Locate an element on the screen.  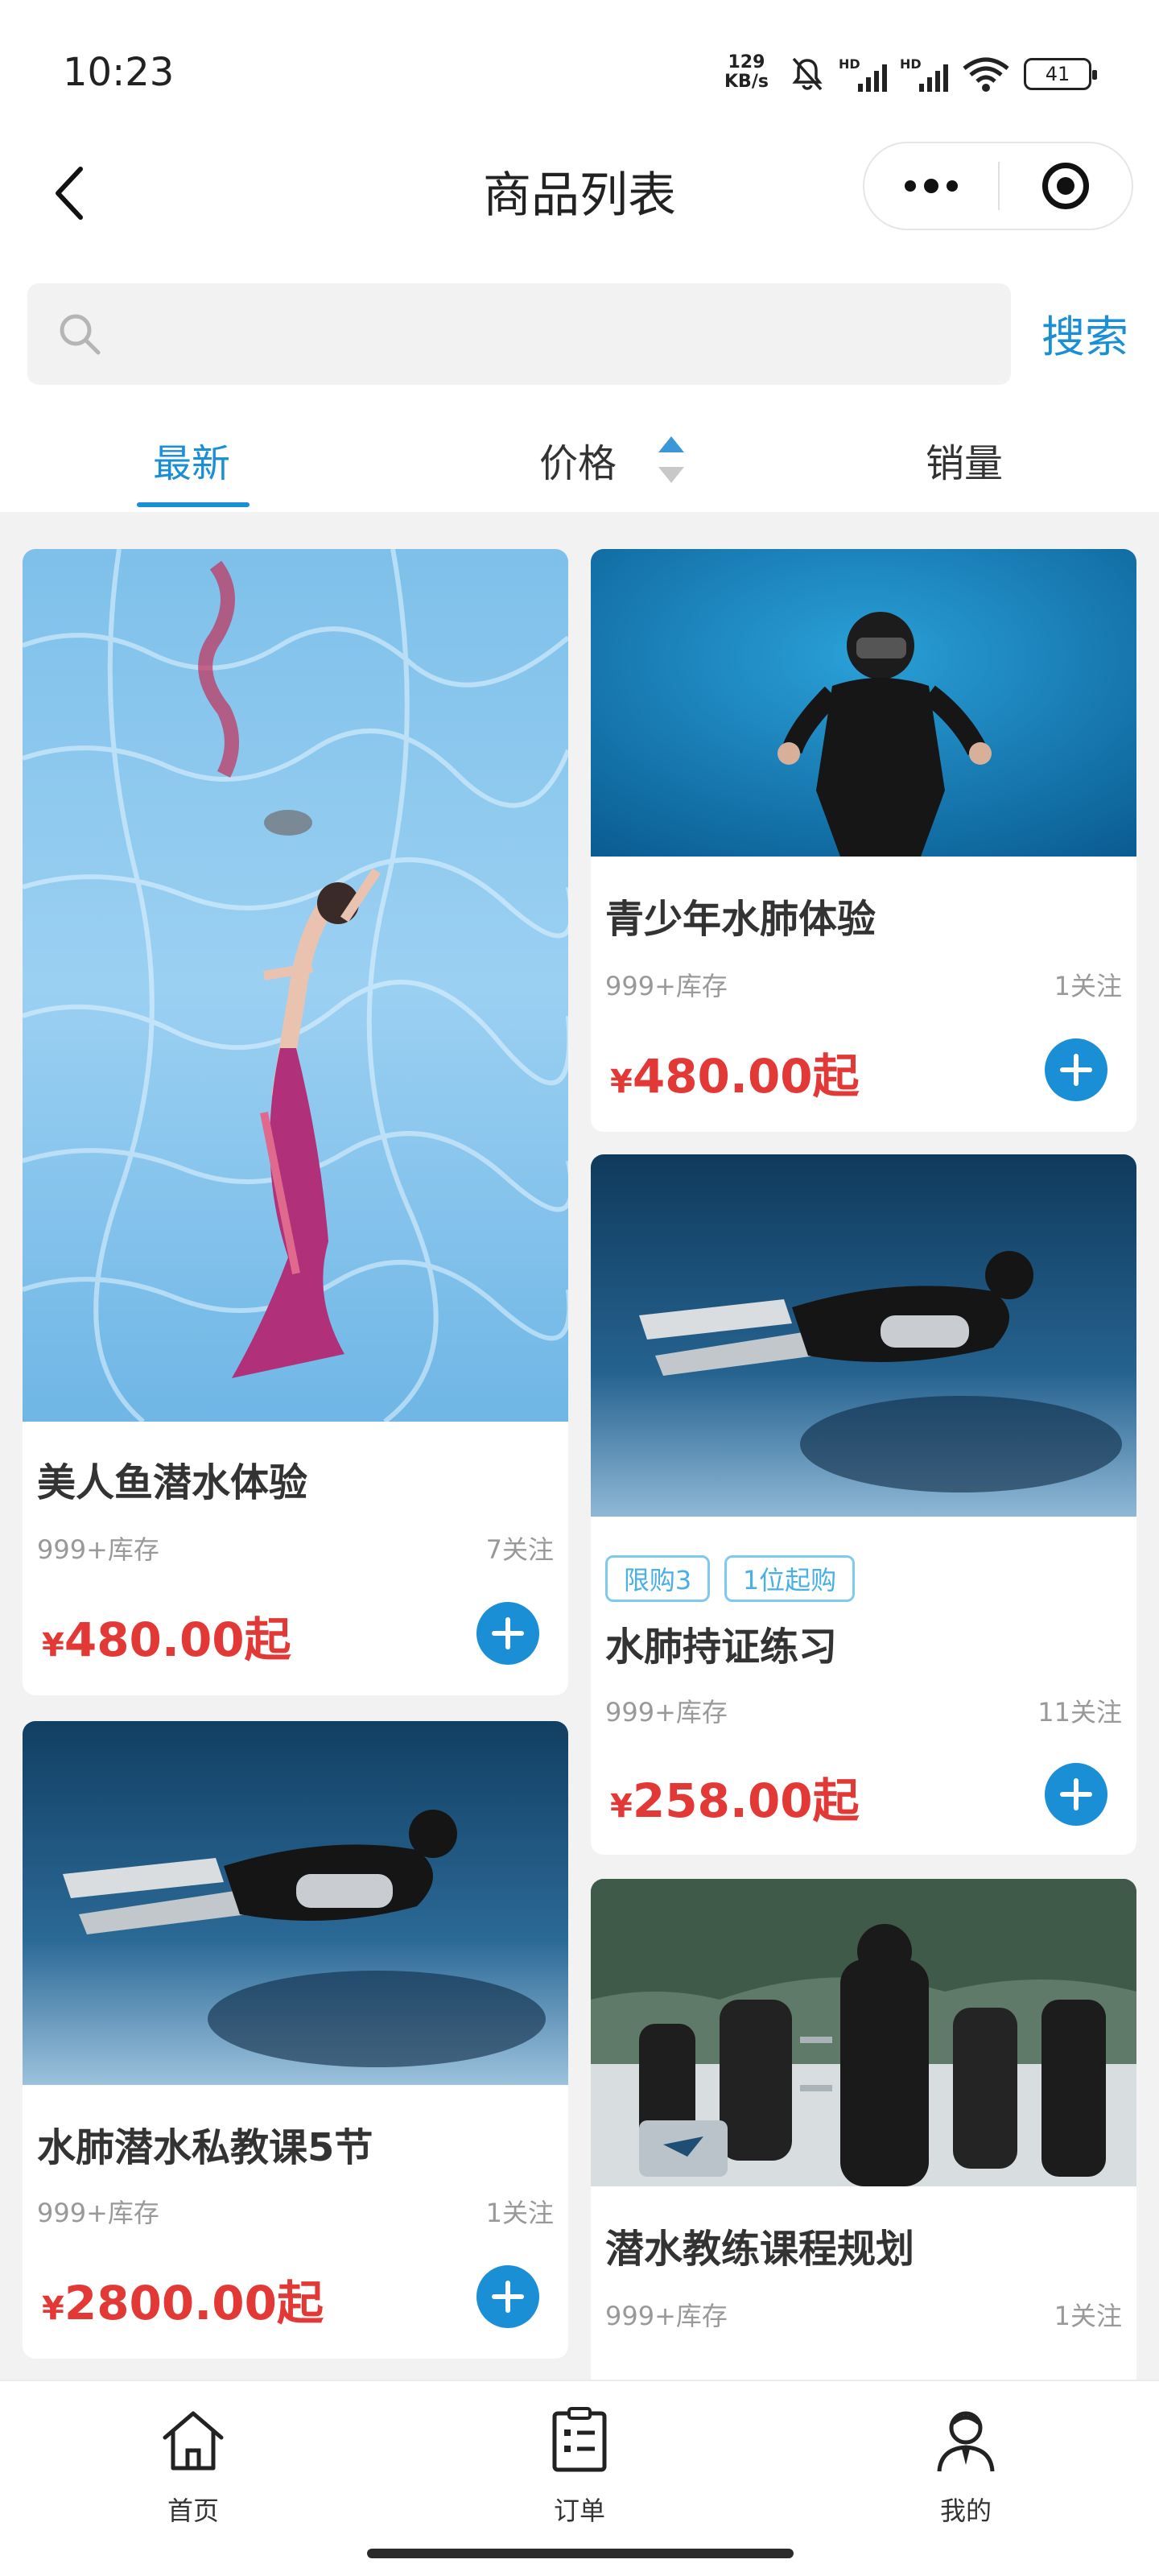
home-icon is located at coordinates (193, 2441).